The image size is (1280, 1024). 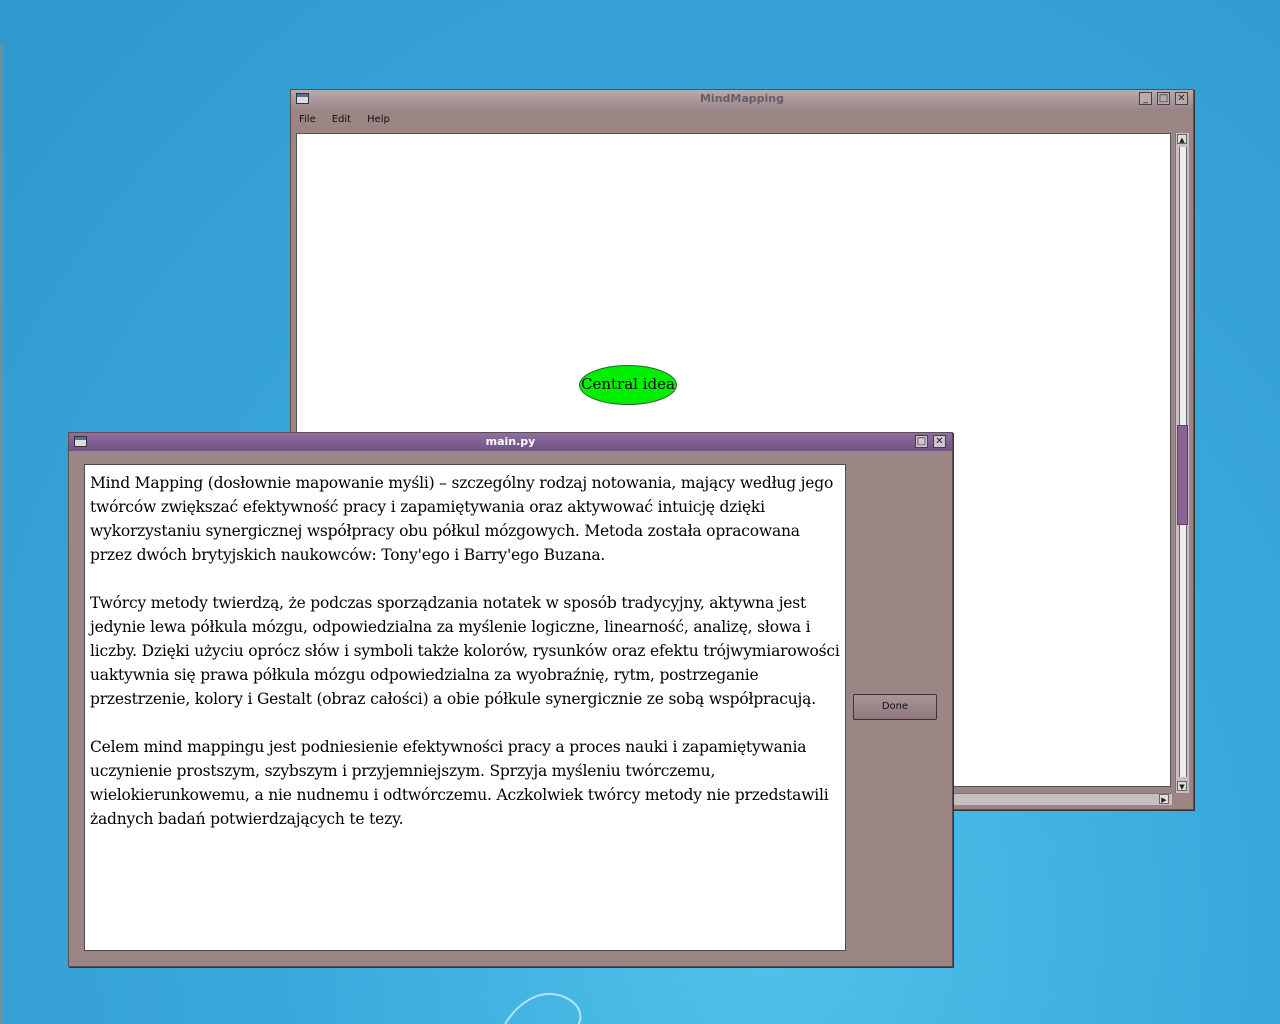 What do you see at coordinates (628, 385) in the screenshot?
I see `central-idea-node: Central idea` at bounding box center [628, 385].